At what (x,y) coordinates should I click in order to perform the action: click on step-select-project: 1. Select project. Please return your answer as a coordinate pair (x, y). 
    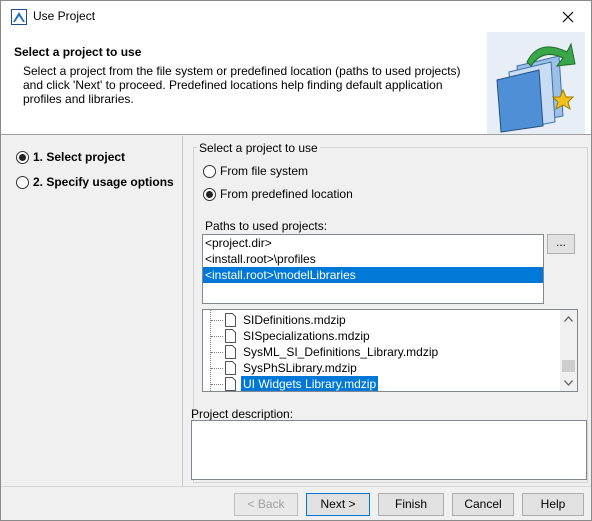
    Looking at the image, I should click on (70, 157).